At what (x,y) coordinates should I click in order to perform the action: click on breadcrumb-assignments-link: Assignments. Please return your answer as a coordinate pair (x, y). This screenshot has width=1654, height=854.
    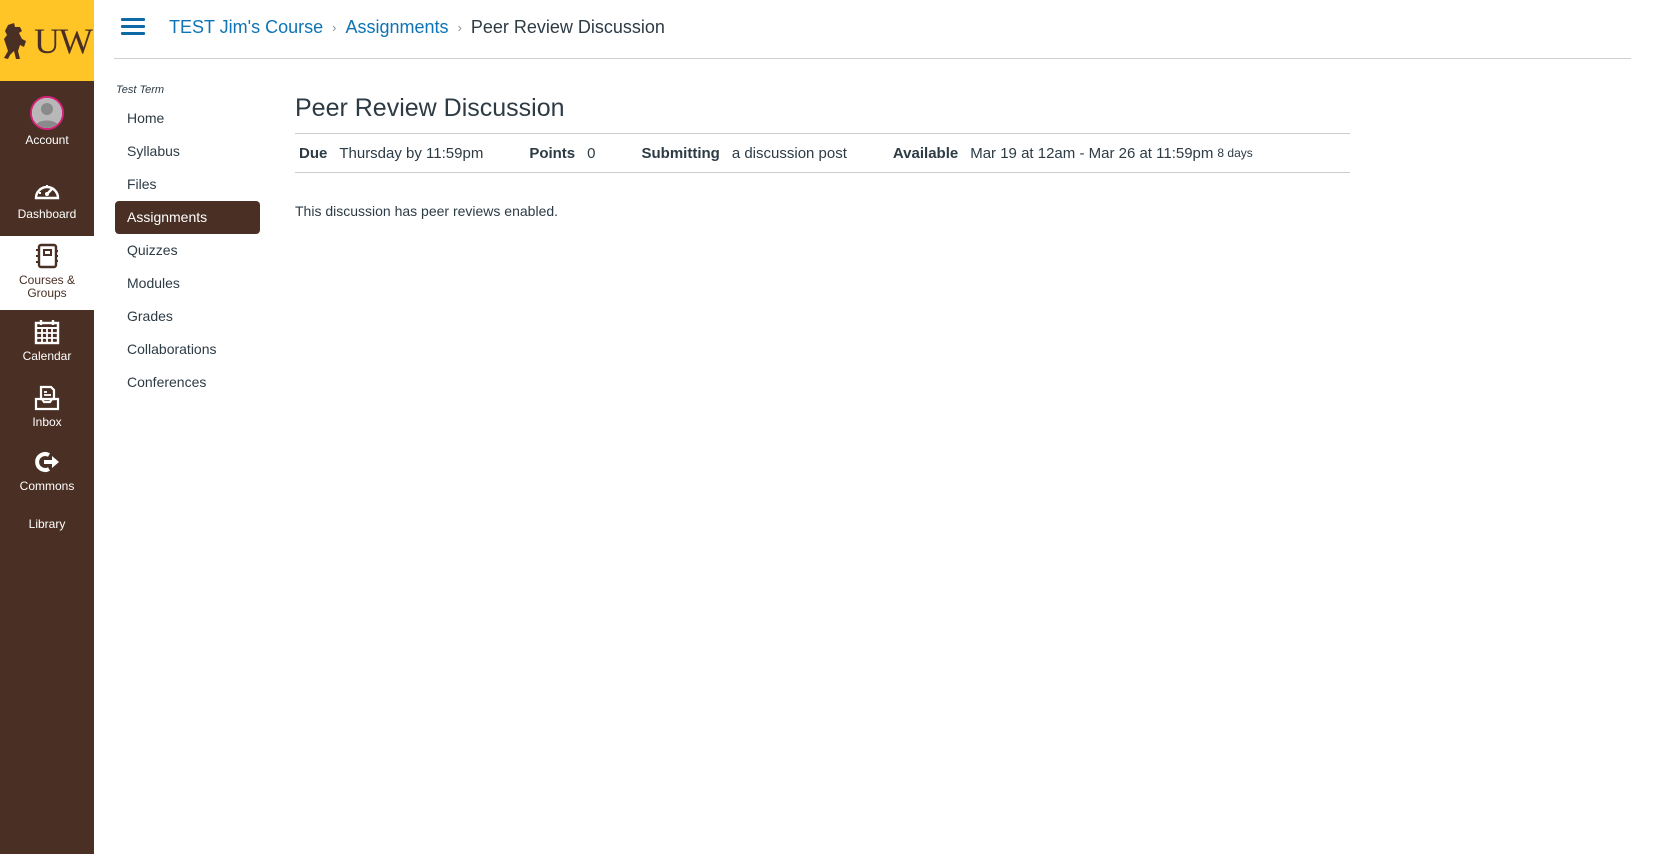
    Looking at the image, I should click on (396, 27).